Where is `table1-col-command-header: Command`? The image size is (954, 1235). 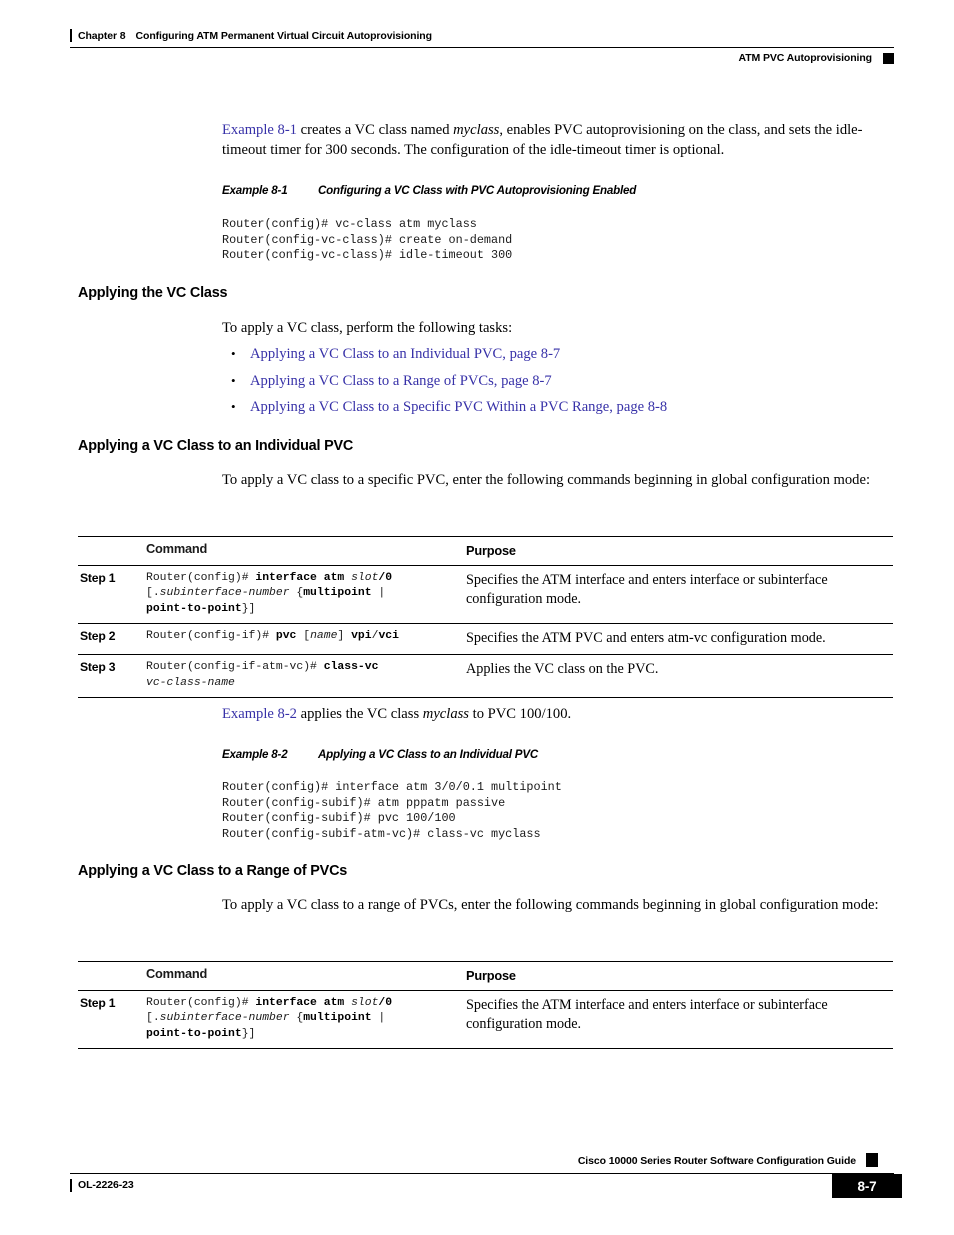
table1-col-command-header: Command is located at coordinates (298, 551).